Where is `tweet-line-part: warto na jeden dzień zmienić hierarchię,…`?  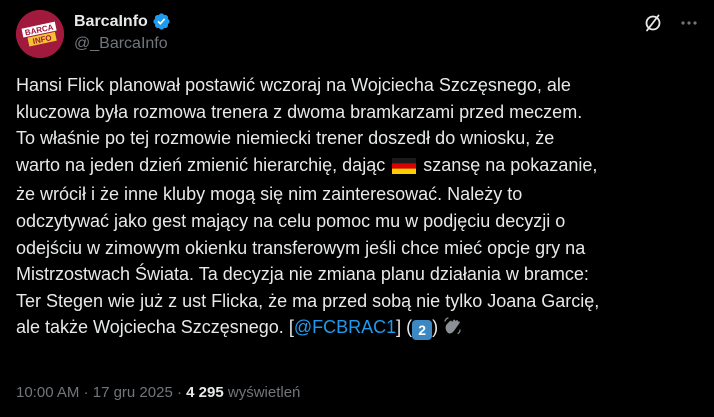
tweet-line-part: warto na jeden dzień zmienić hierarchię,… is located at coordinates (201, 164).